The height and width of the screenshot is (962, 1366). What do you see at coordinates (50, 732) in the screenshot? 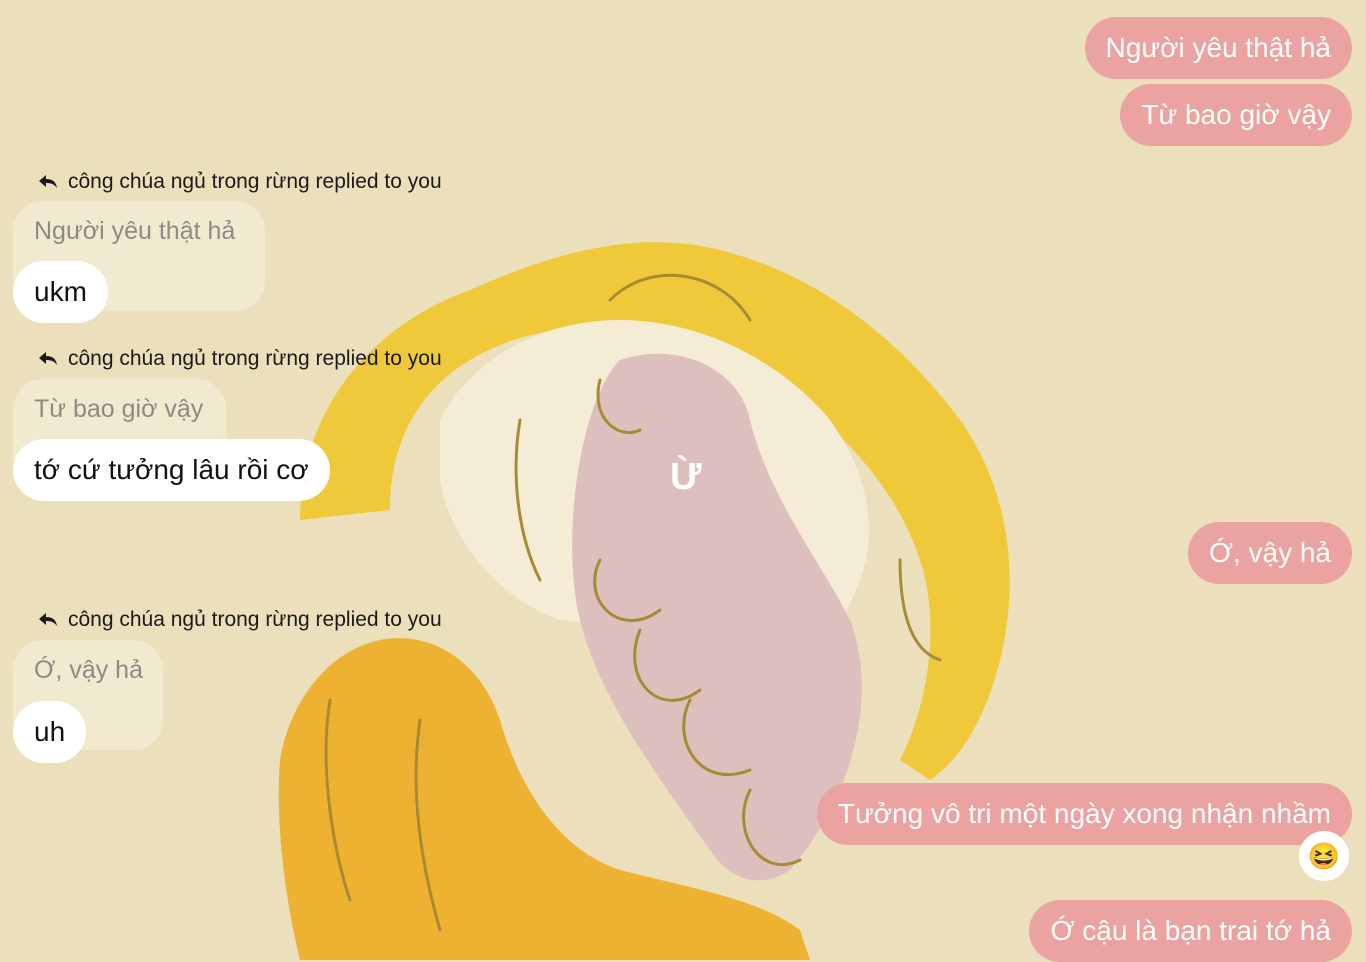
I see `received-message: uh` at bounding box center [50, 732].